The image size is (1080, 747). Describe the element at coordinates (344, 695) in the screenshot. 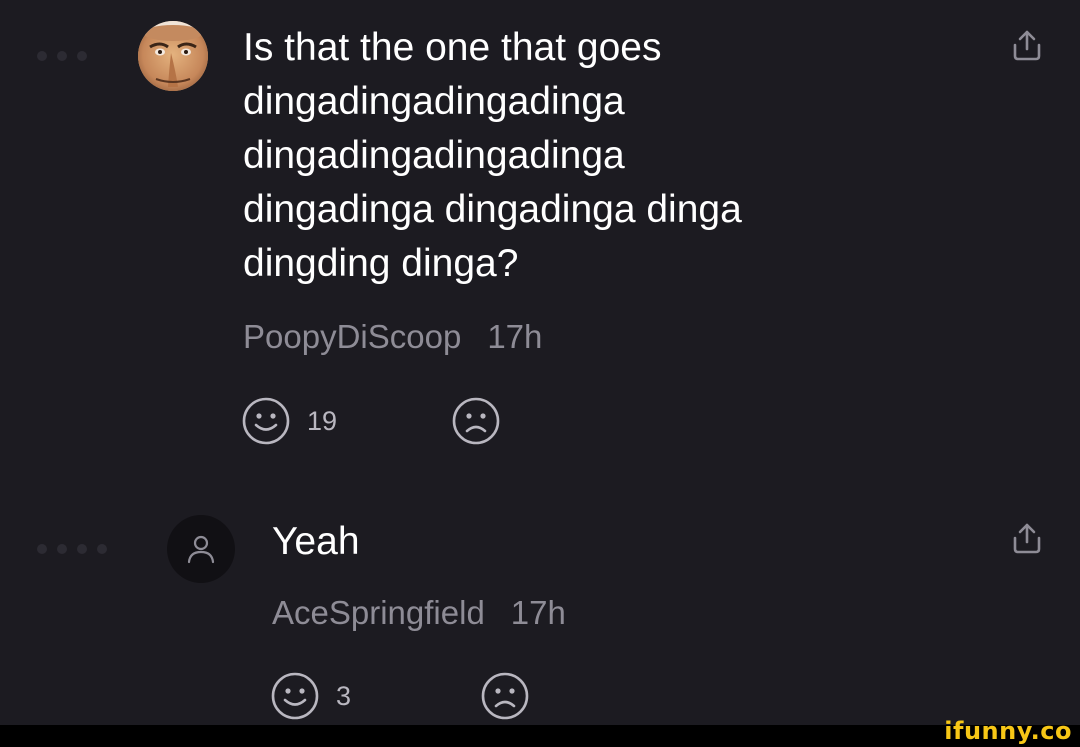

I see `like-count: 3` at that location.